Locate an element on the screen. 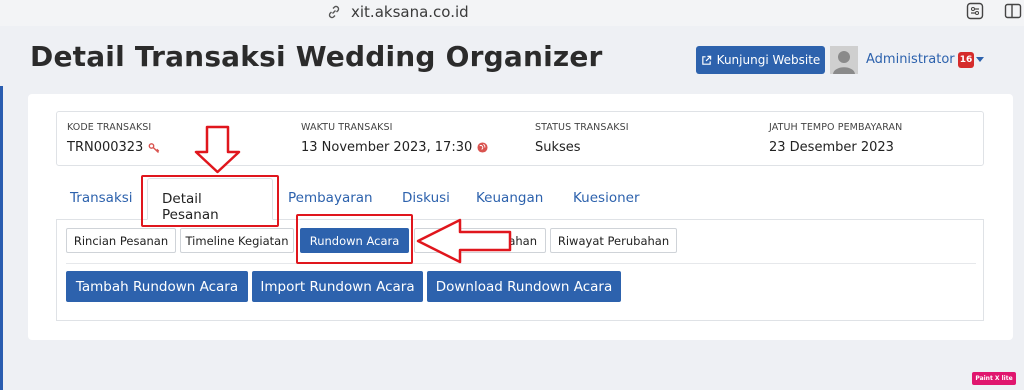 This screenshot has height=390, width=1024. key-icon is located at coordinates (154, 147).